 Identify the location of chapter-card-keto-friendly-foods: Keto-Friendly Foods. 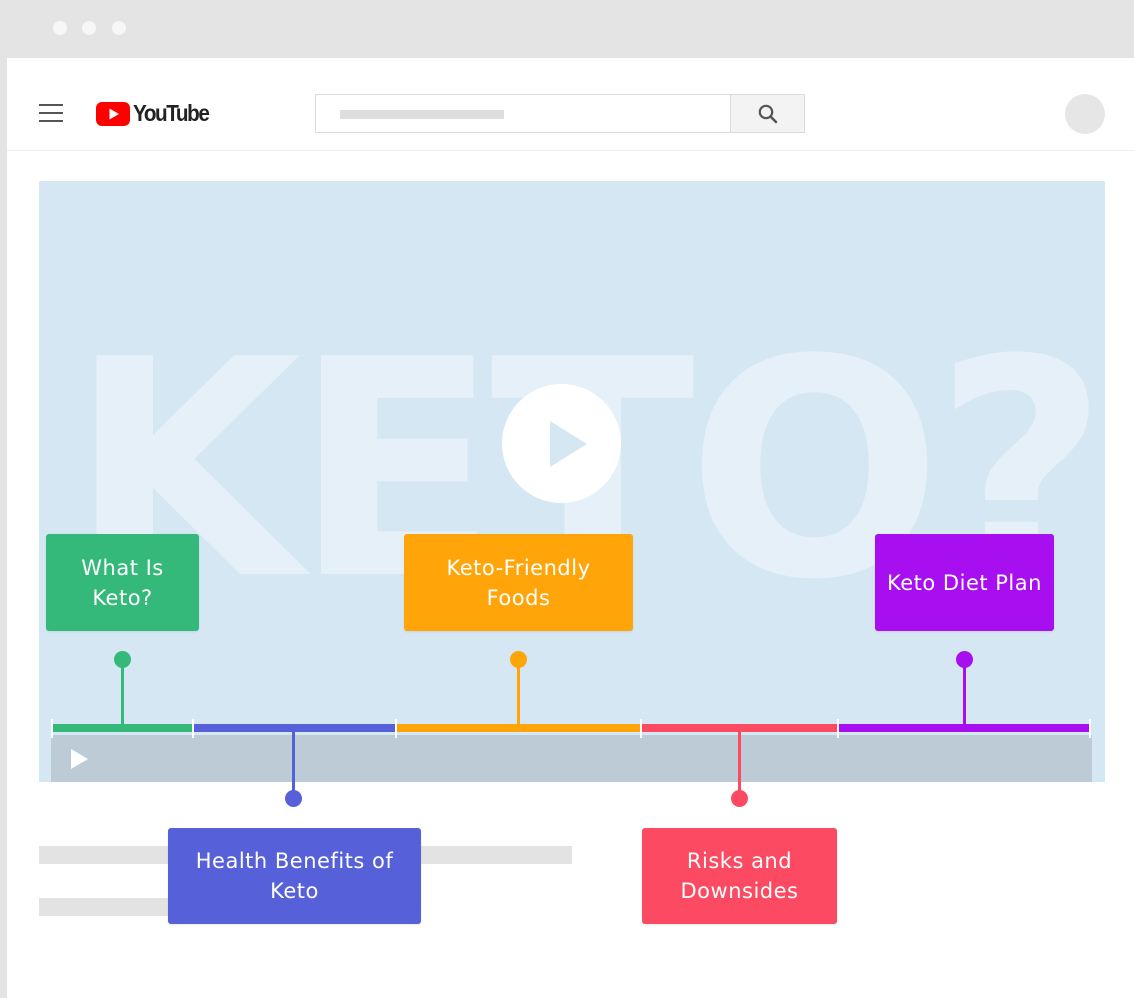
(518, 582).